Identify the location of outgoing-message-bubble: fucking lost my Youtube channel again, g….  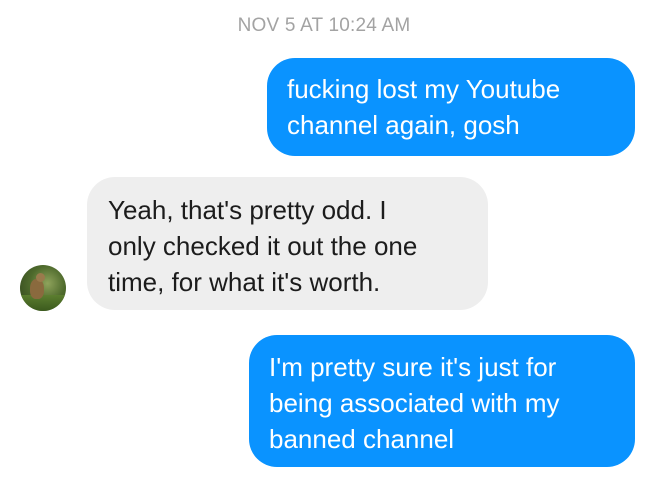
(451, 107).